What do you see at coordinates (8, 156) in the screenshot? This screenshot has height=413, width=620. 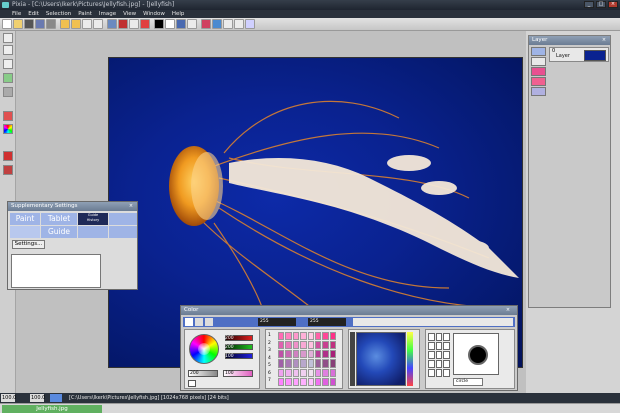 I see `stamp-tool-icon` at bounding box center [8, 156].